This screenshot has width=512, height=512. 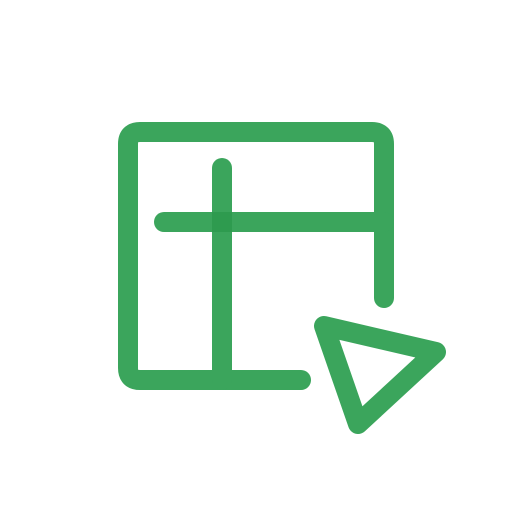 I want to click on intersection-mark, so click(x=222, y=222).